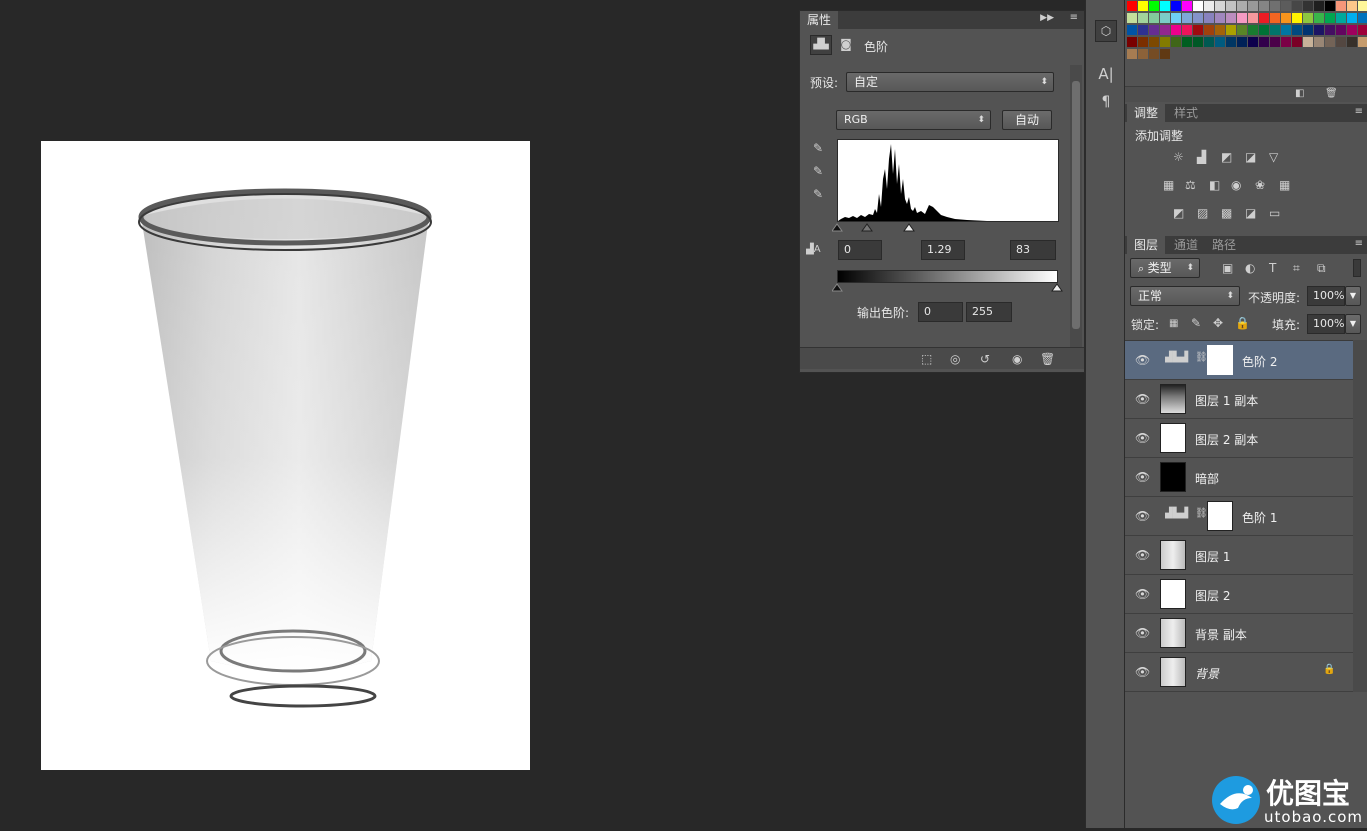  Describe the element at coordinates (1047, 18) in the screenshot. I see `collapse-icon: ▶▶` at that location.